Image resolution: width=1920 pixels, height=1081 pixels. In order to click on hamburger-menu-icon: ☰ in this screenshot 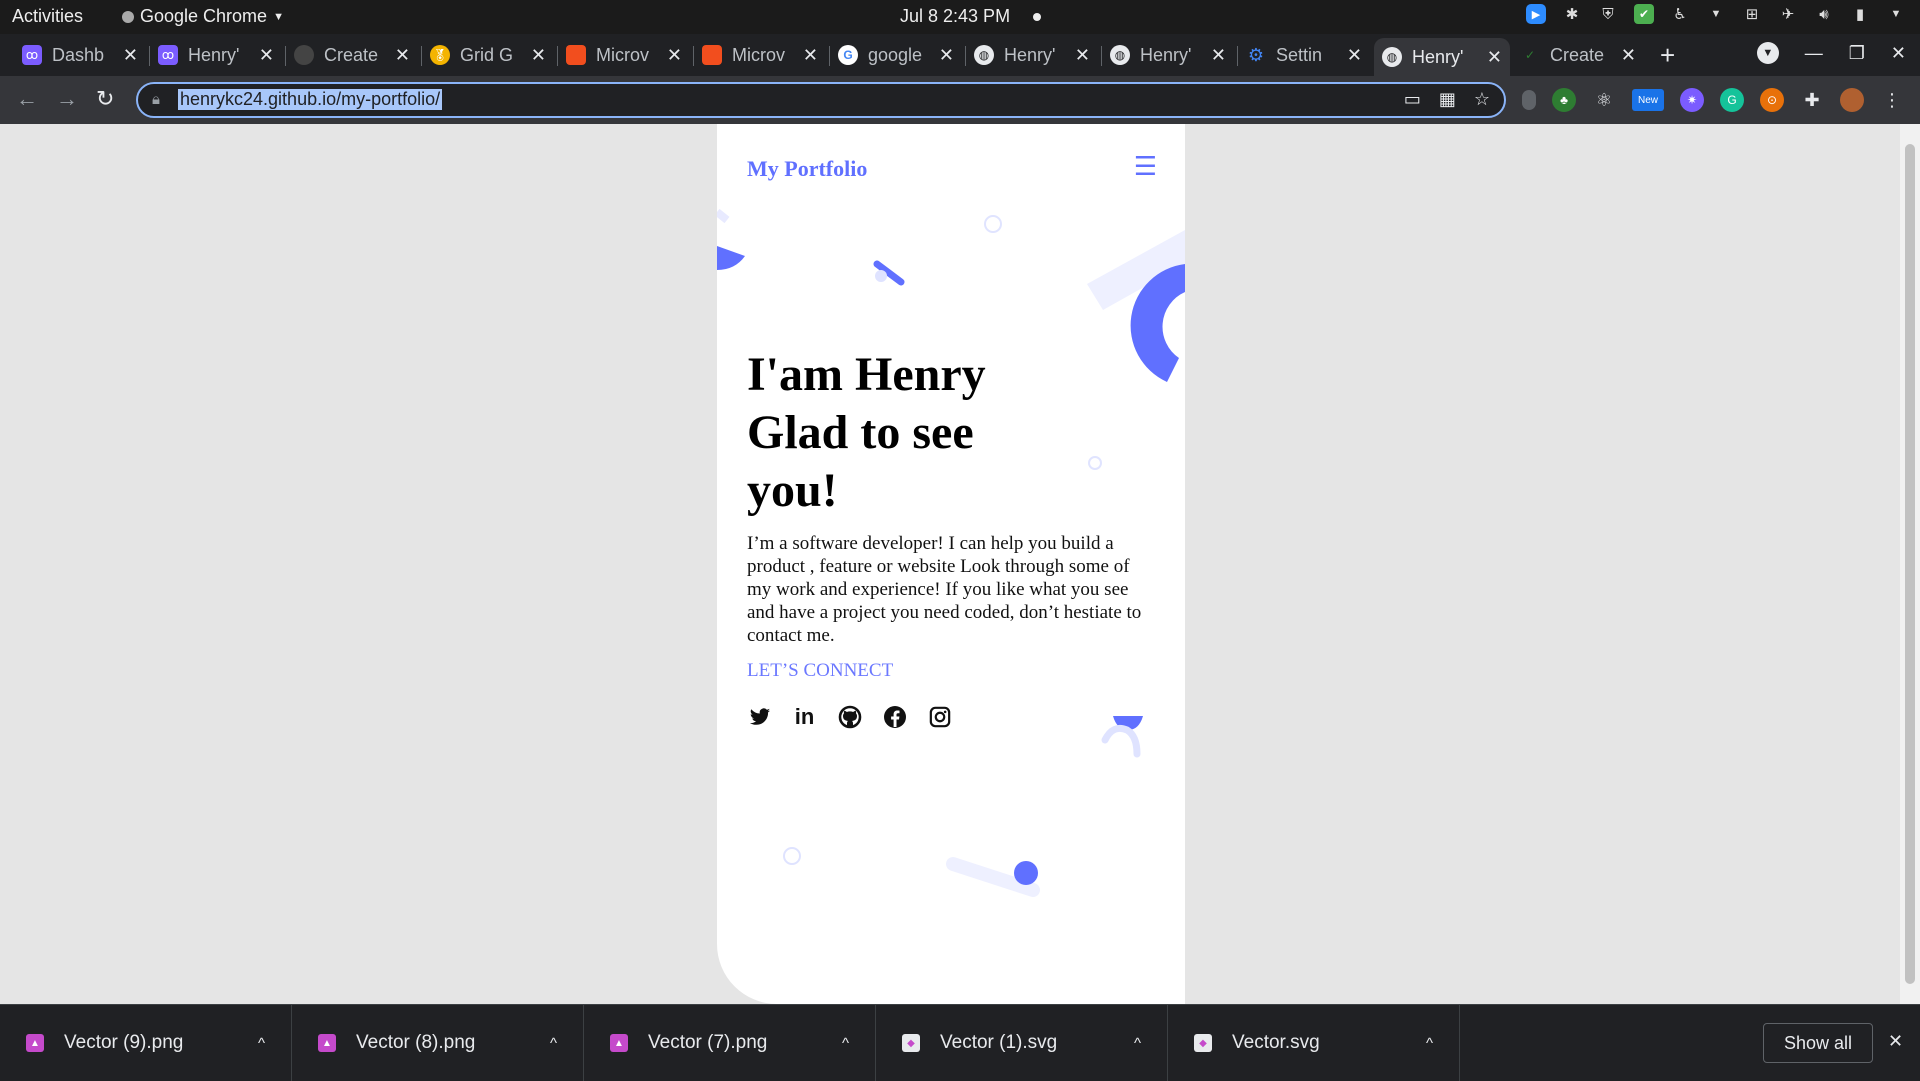, I will do `click(1145, 167)`.